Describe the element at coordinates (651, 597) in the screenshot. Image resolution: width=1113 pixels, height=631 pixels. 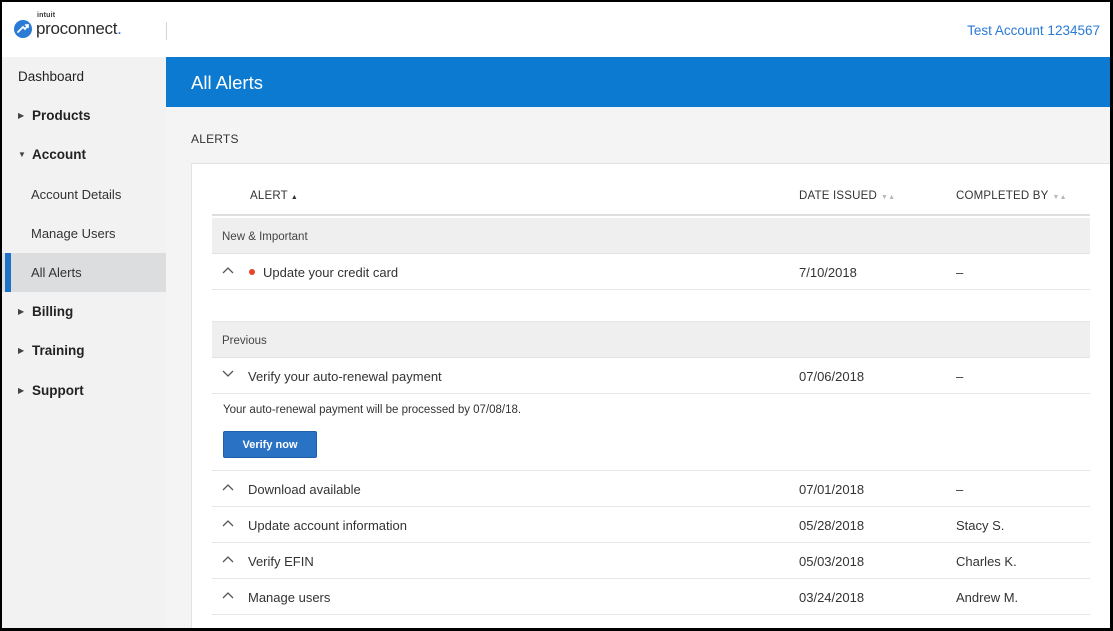
I see `table-row: Manage users 03/24/2018 Andrew M.` at that location.